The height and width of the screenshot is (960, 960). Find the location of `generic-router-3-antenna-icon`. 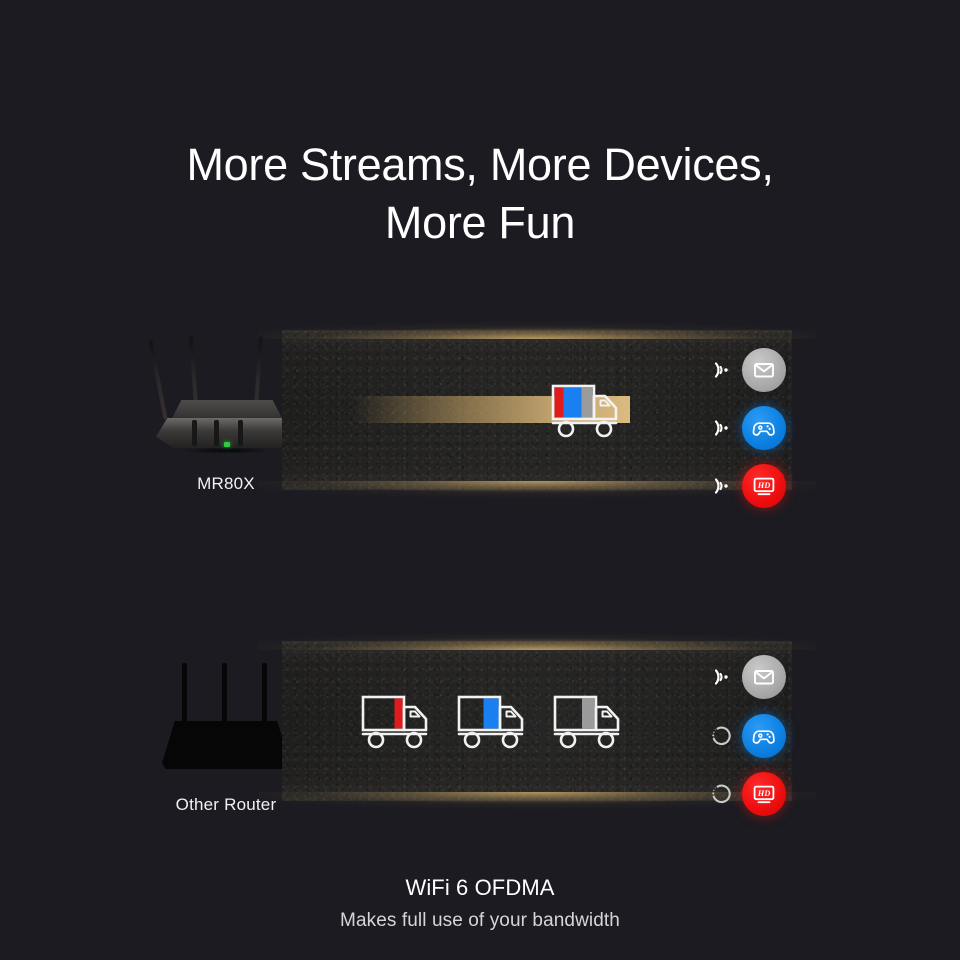

generic-router-3-antenna-icon is located at coordinates (226, 717).